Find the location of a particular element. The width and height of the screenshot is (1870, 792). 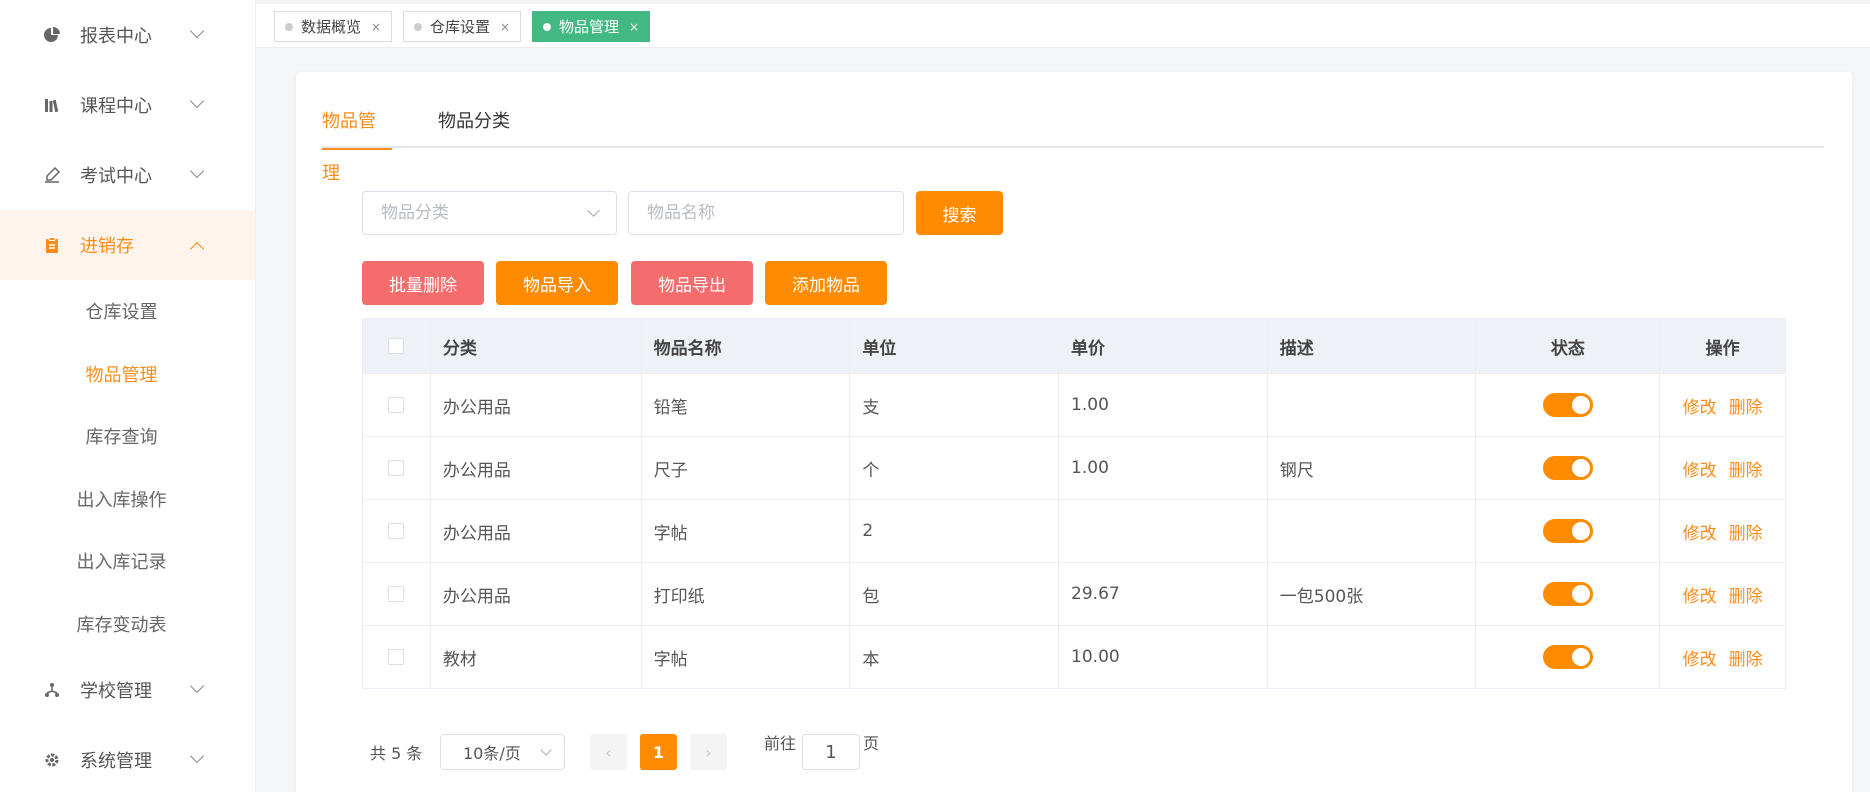

sidebar-item-label: 课程中心 is located at coordinates (116, 106).